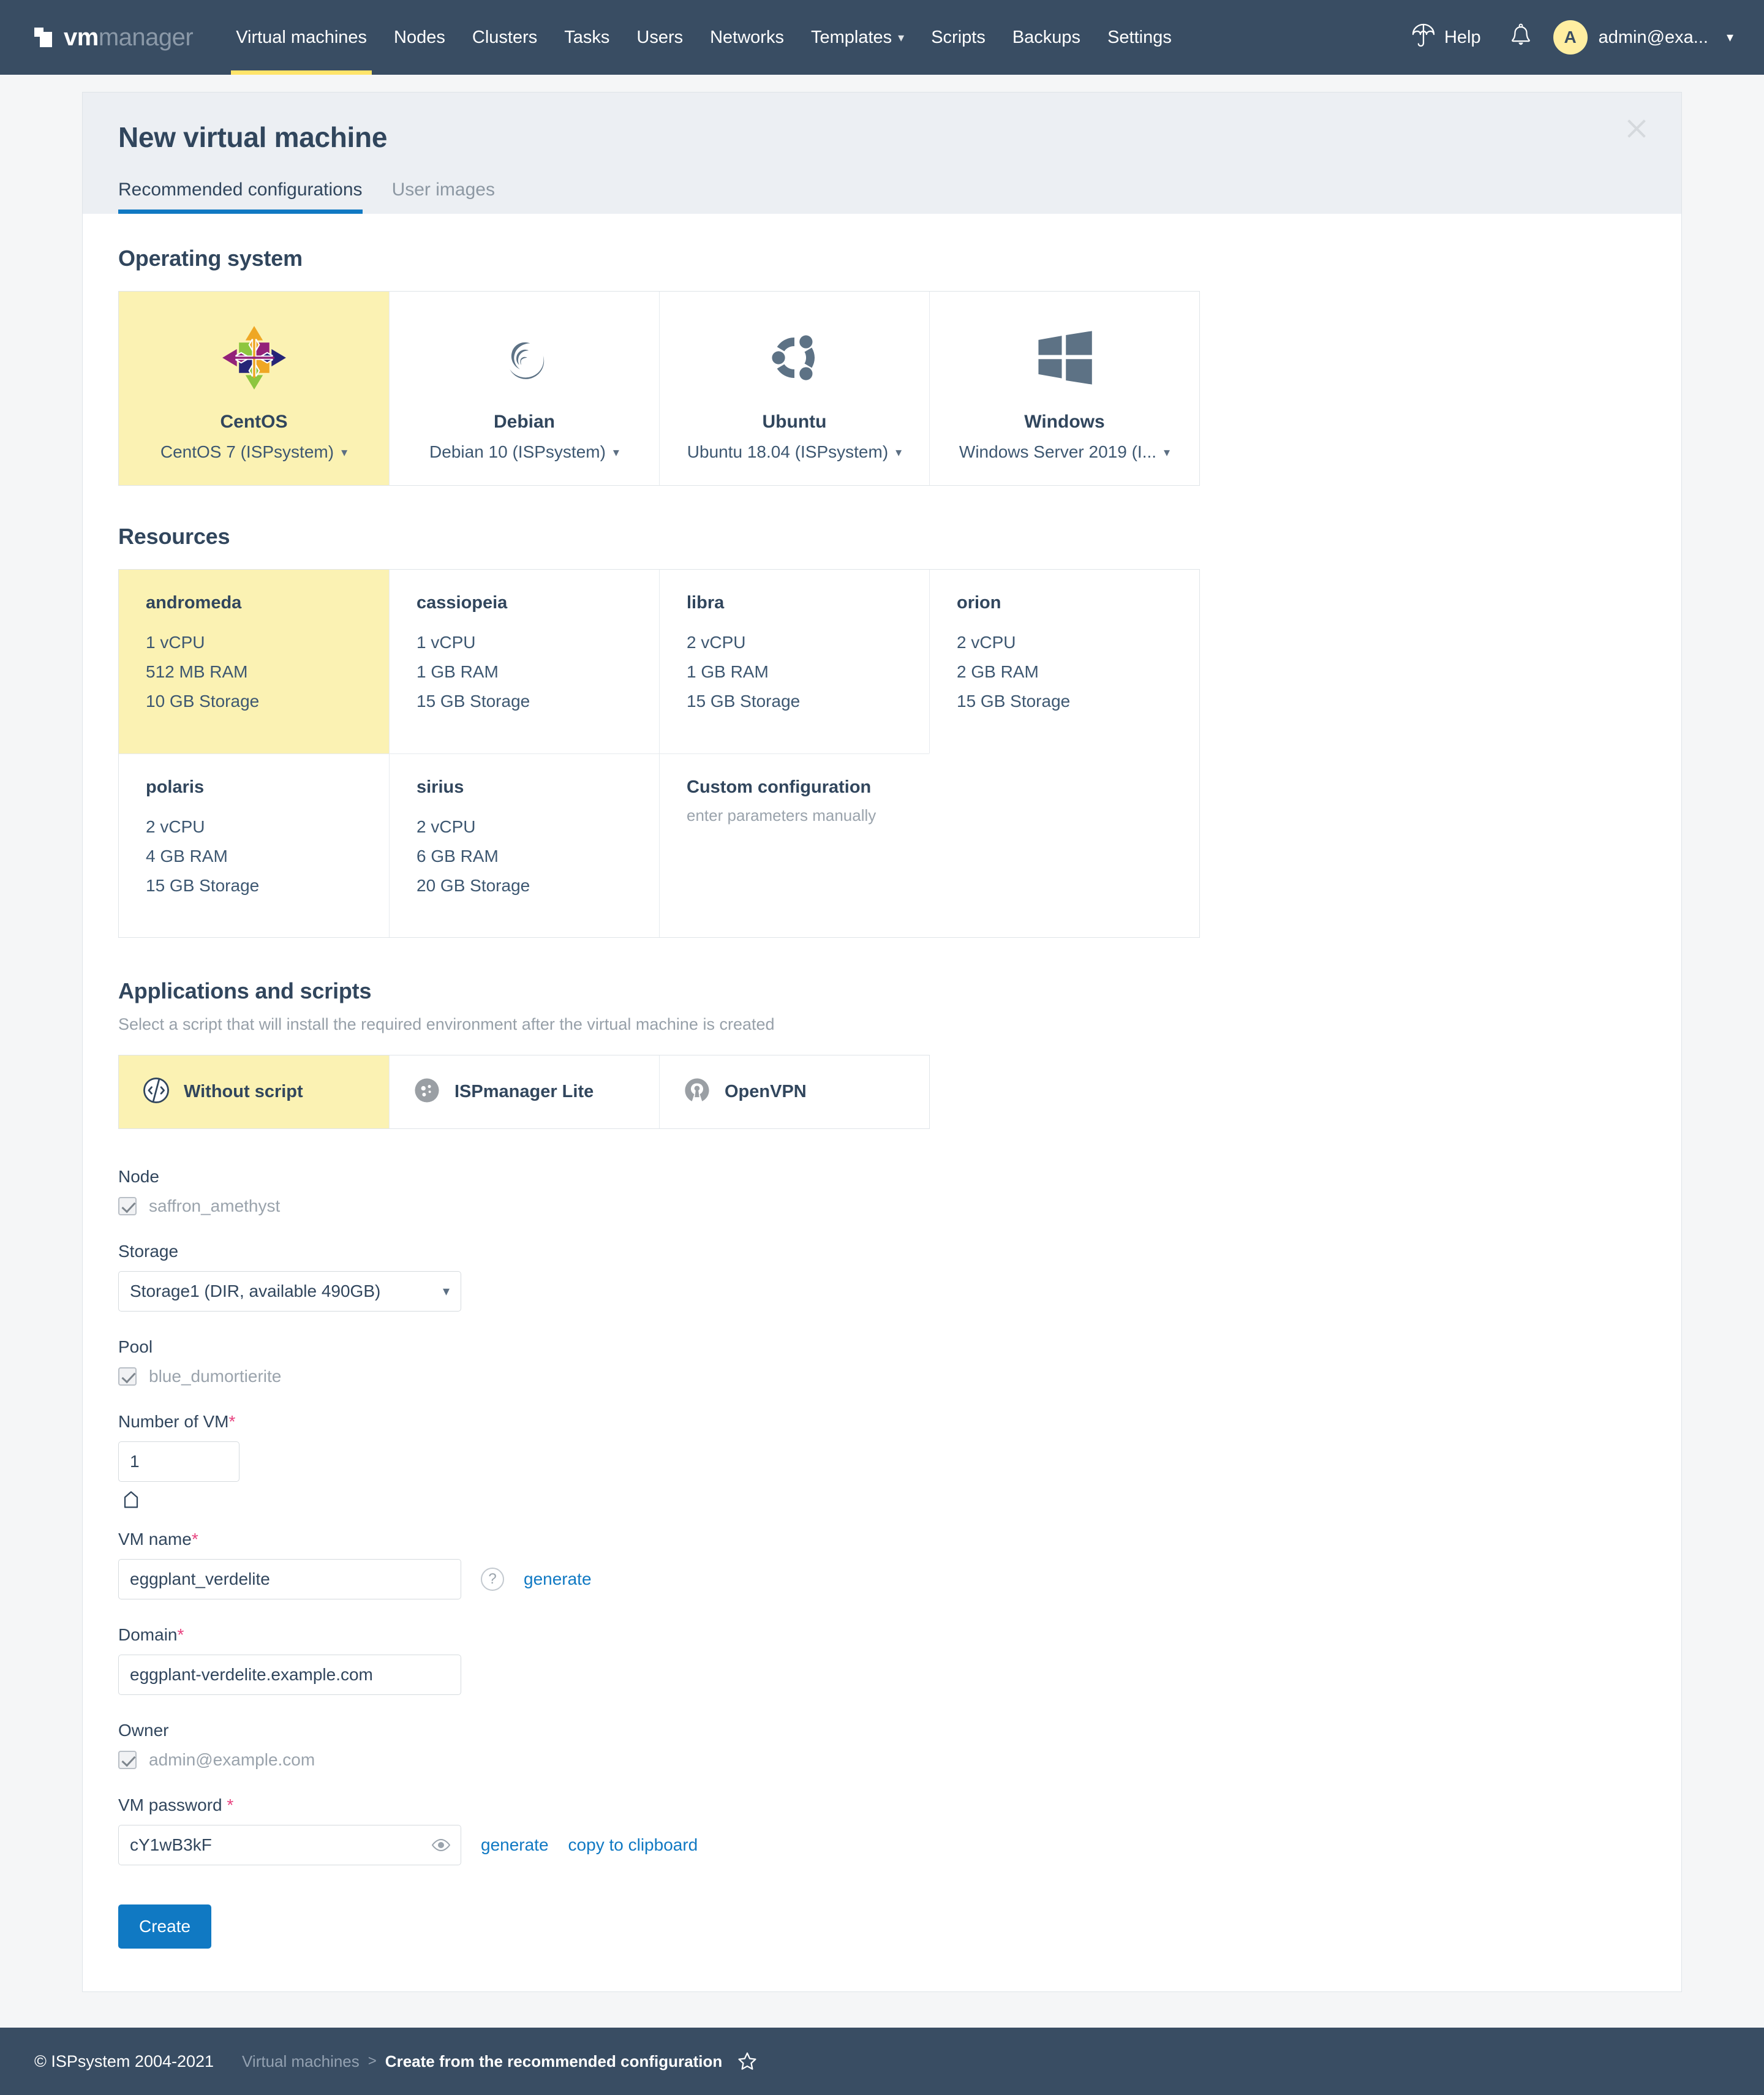 This screenshot has width=1764, height=2095. I want to click on vm-password-input: cY1wB3kF, so click(290, 1845).